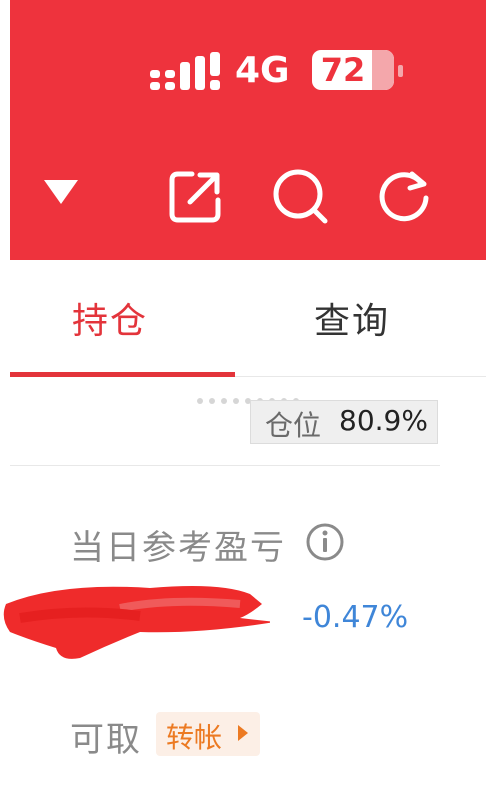  Describe the element at coordinates (383, 420) in the screenshot. I see `position-value: 80.9%` at that location.